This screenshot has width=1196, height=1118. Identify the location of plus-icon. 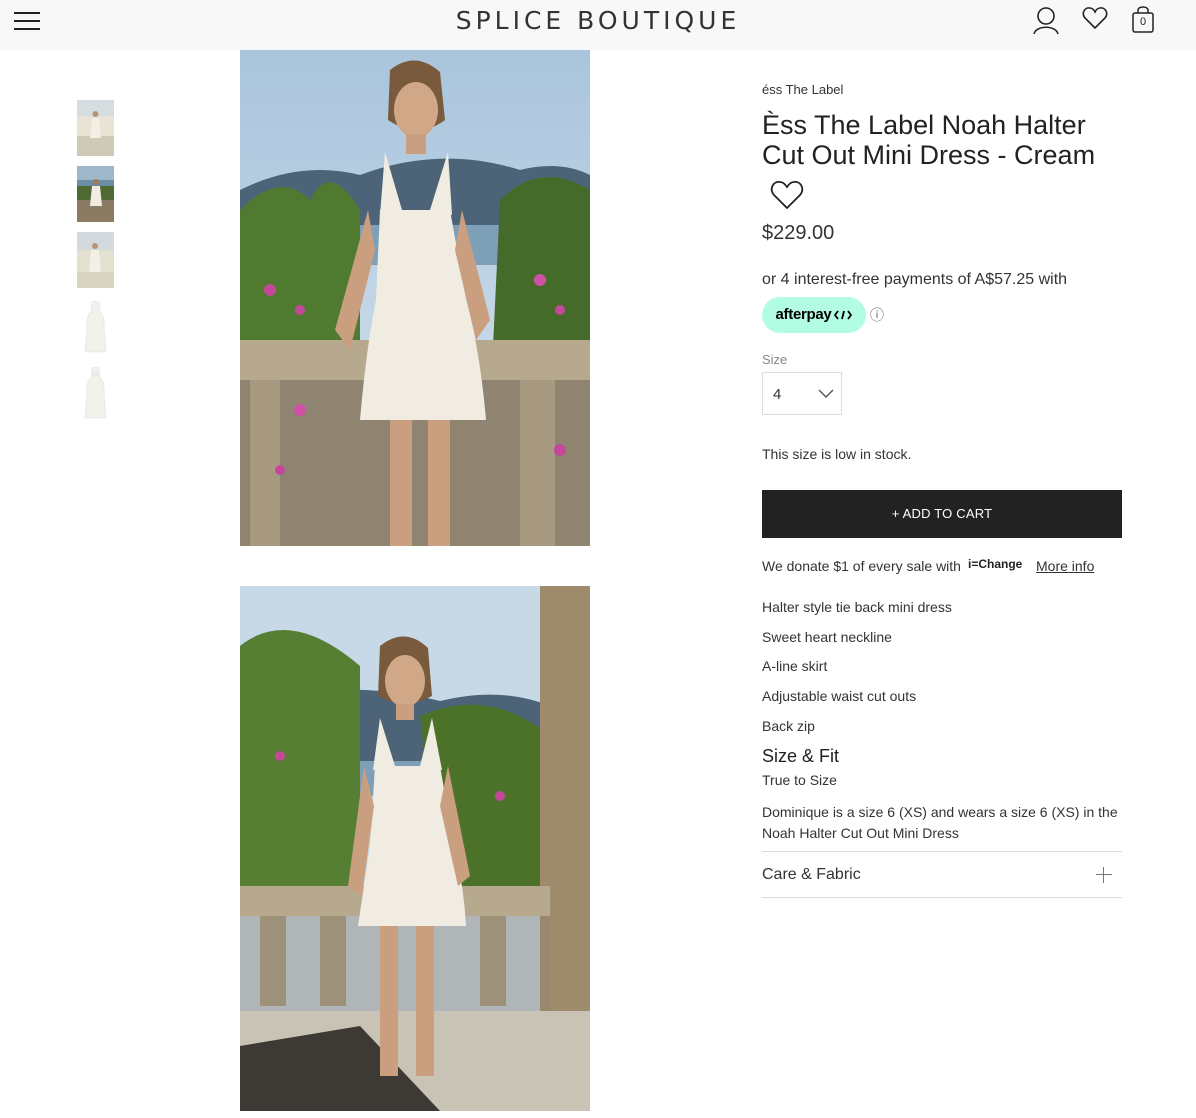
(1104, 875).